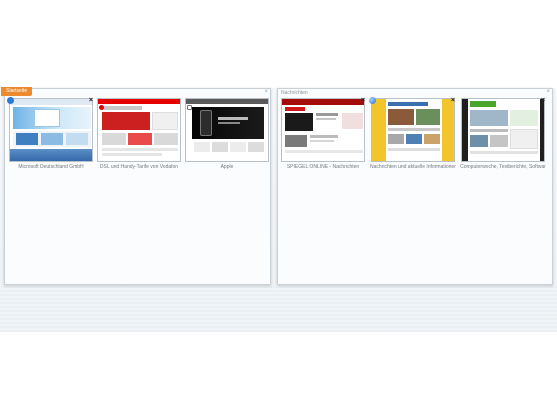 The height and width of the screenshot is (418, 557). I want to click on background-reflection, so click(278, 308).